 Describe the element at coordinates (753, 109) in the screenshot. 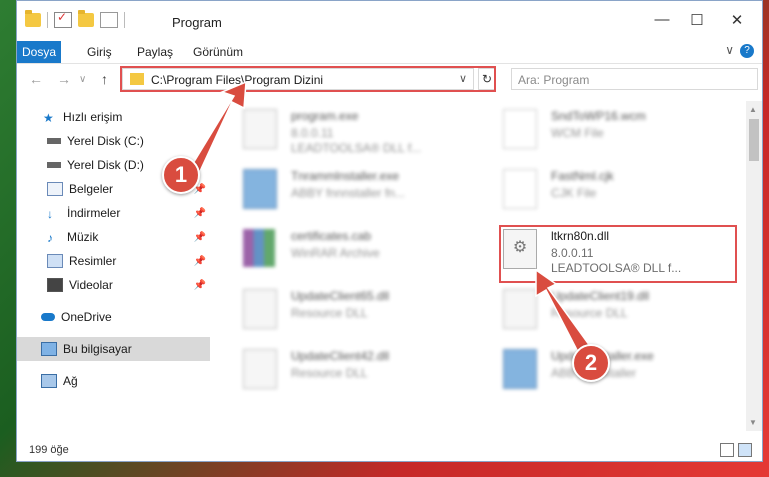

I see `scroll-up-icon: ▲` at that location.